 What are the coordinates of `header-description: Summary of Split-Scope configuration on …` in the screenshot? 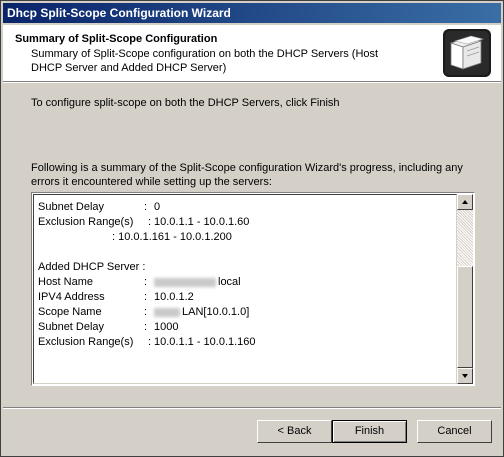 It's located at (205, 61).